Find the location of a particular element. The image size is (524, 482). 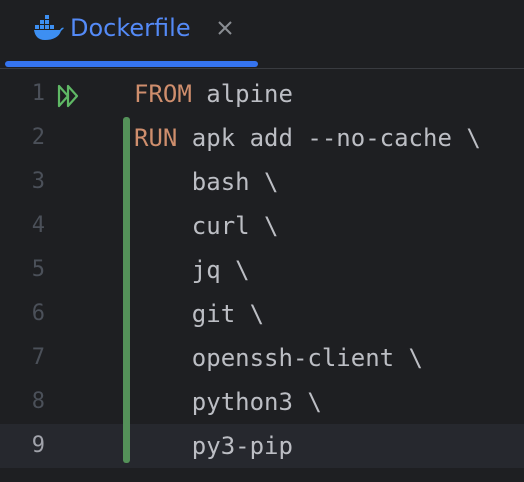

line-number: 2 is located at coordinates (38, 137).